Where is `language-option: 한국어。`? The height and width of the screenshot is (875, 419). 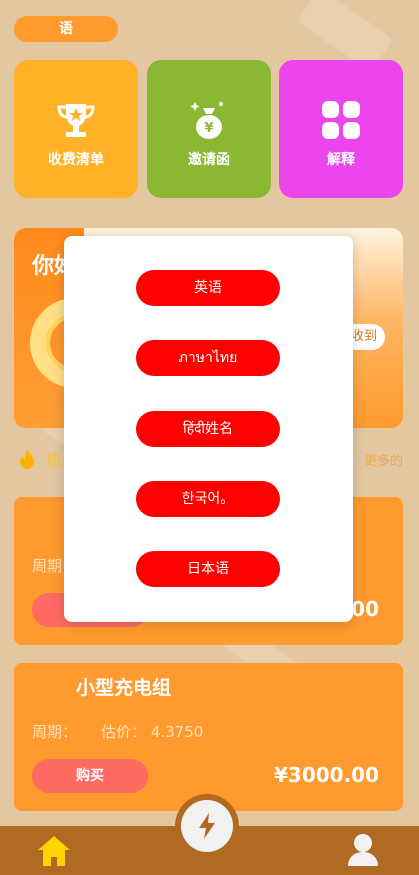 language-option: 한국어。 is located at coordinates (208, 499).